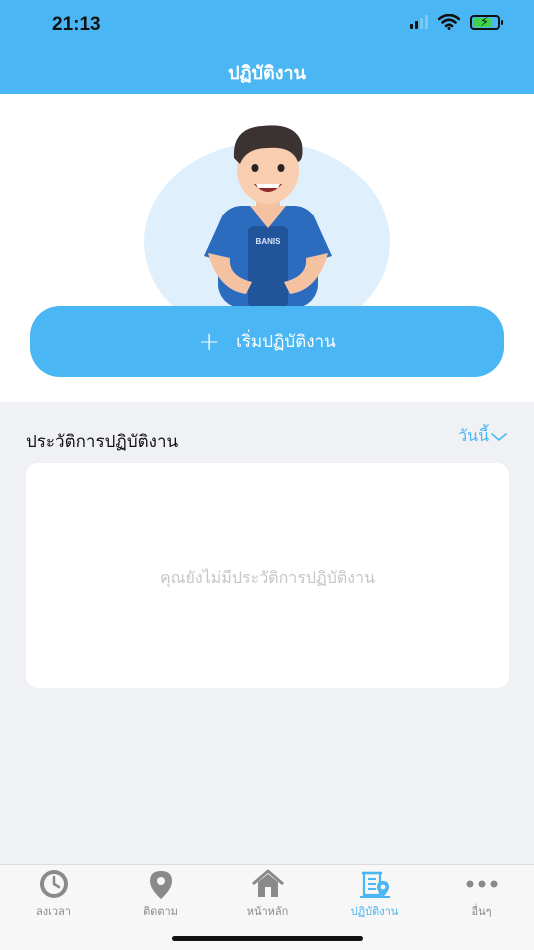  Describe the element at coordinates (374, 884) in the screenshot. I see `work-location-icon` at that location.